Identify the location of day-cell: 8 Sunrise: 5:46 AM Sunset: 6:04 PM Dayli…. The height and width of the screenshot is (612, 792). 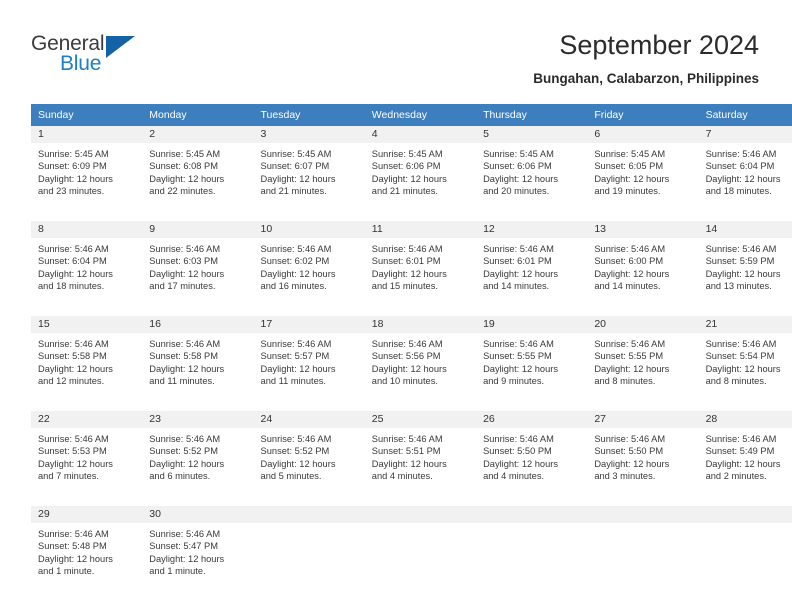
(87, 266).